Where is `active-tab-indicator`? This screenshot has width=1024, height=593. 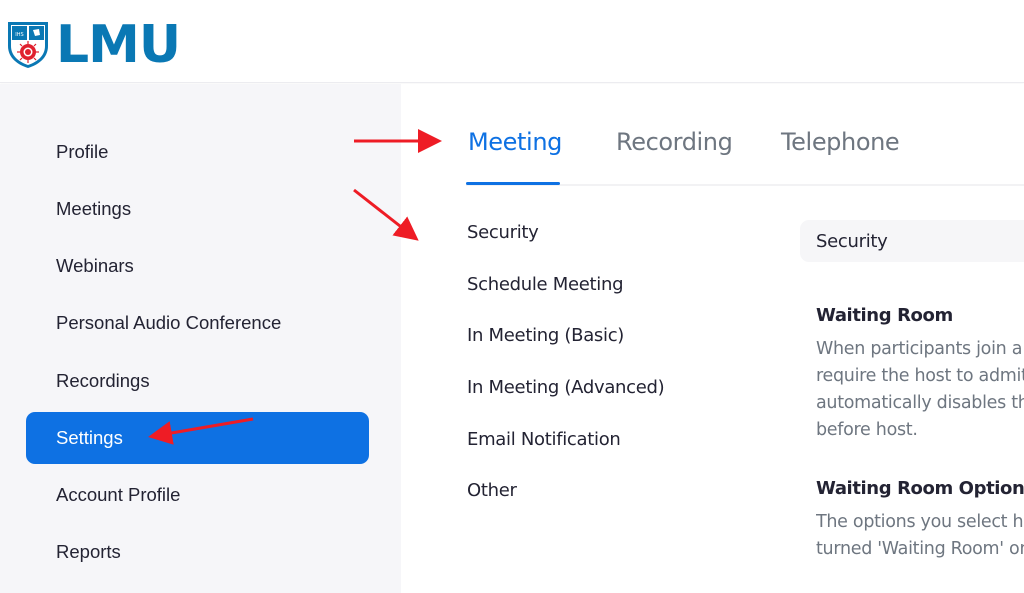 active-tab-indicator is located at coordinates (513, 183).